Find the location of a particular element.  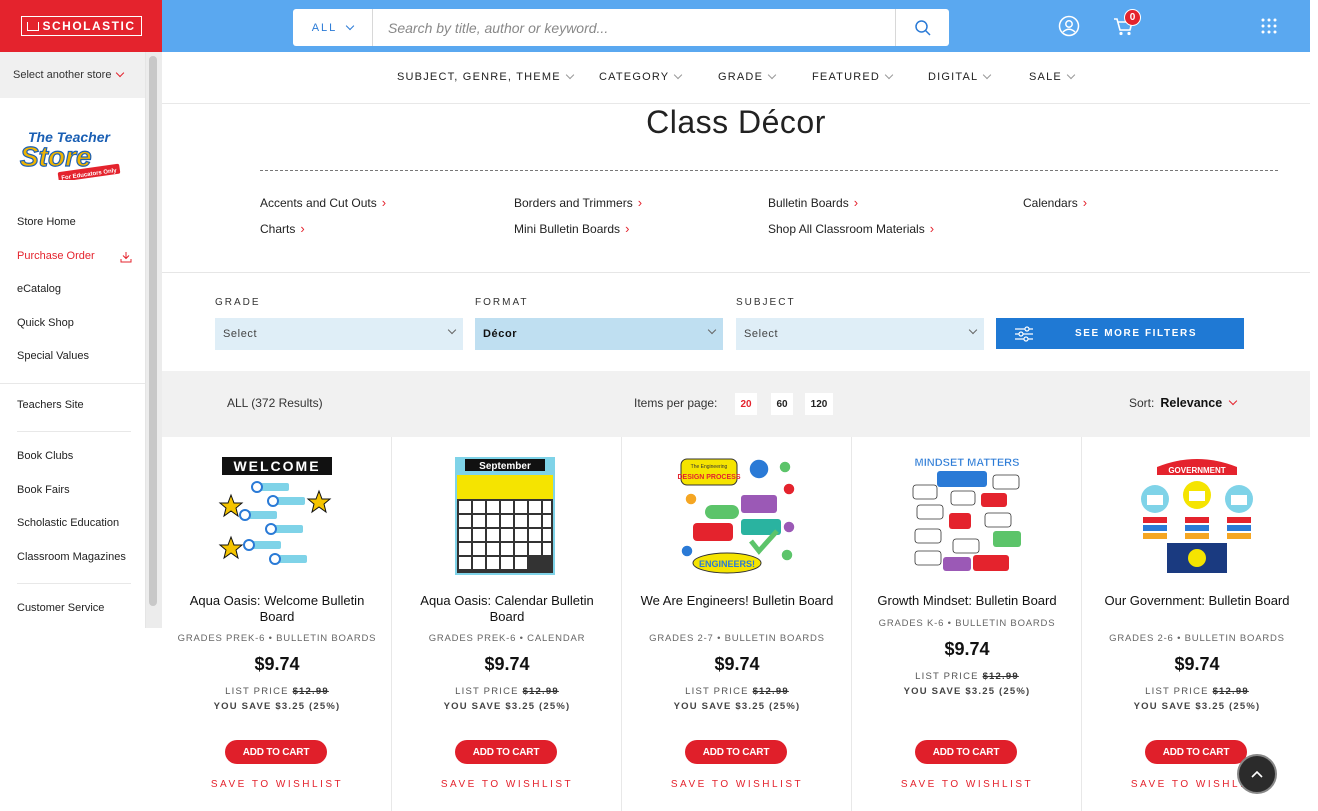

category-link-charts: Charts › is located at coordinates (282, 228).